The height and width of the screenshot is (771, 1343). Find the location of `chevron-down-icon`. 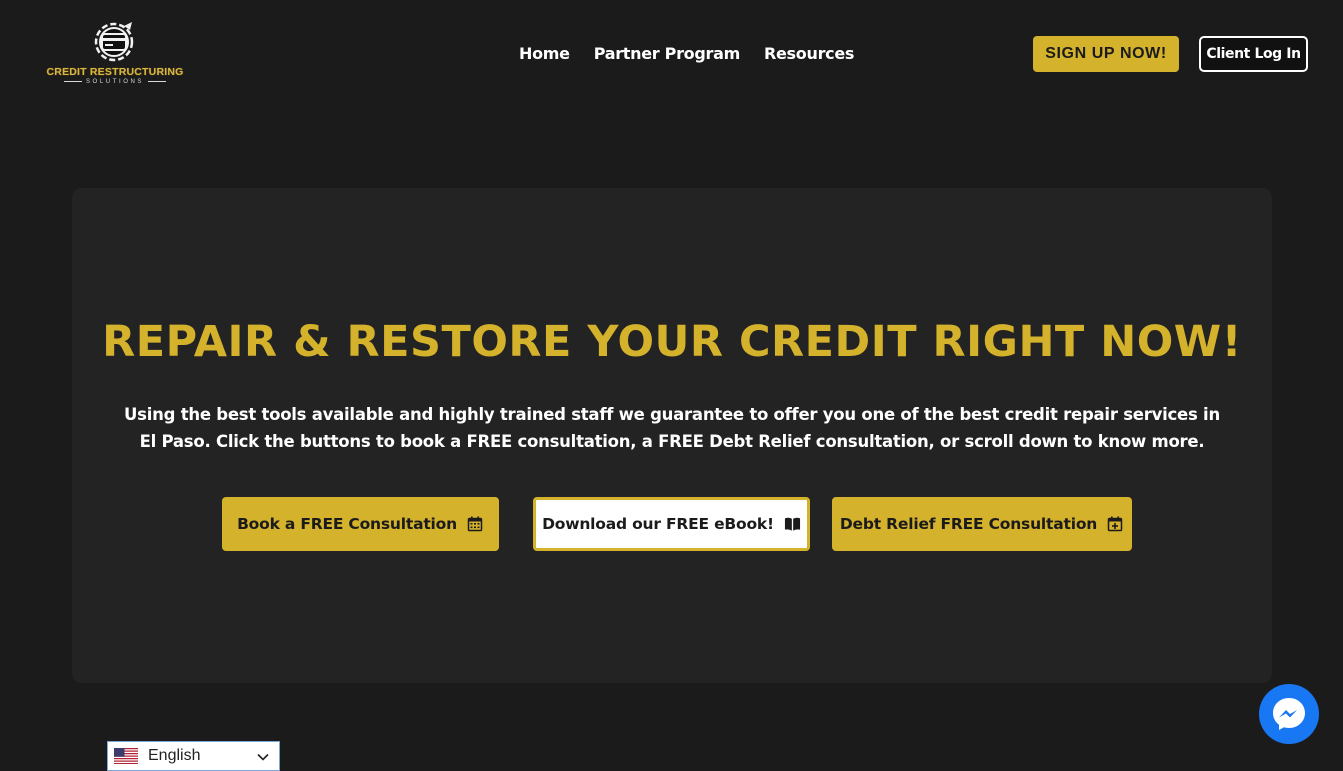

chevron-down-icon is located at coordinates (263, 757).